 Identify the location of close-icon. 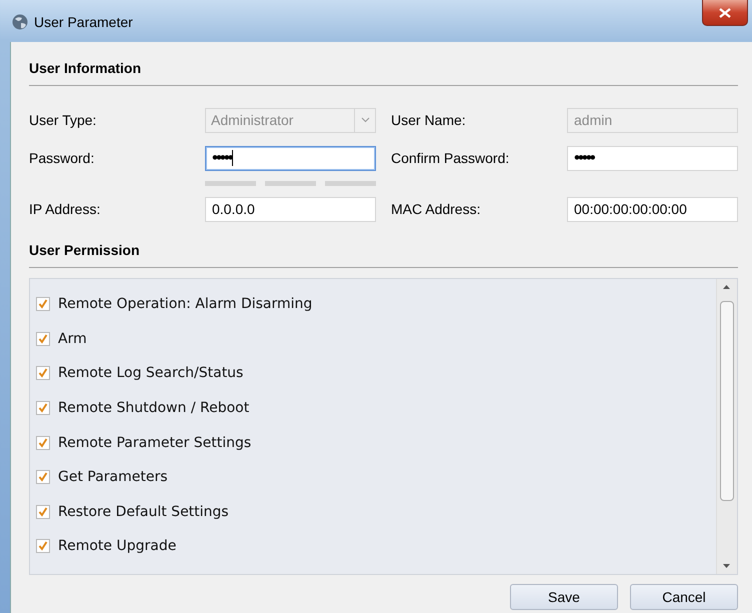
(725, 13).